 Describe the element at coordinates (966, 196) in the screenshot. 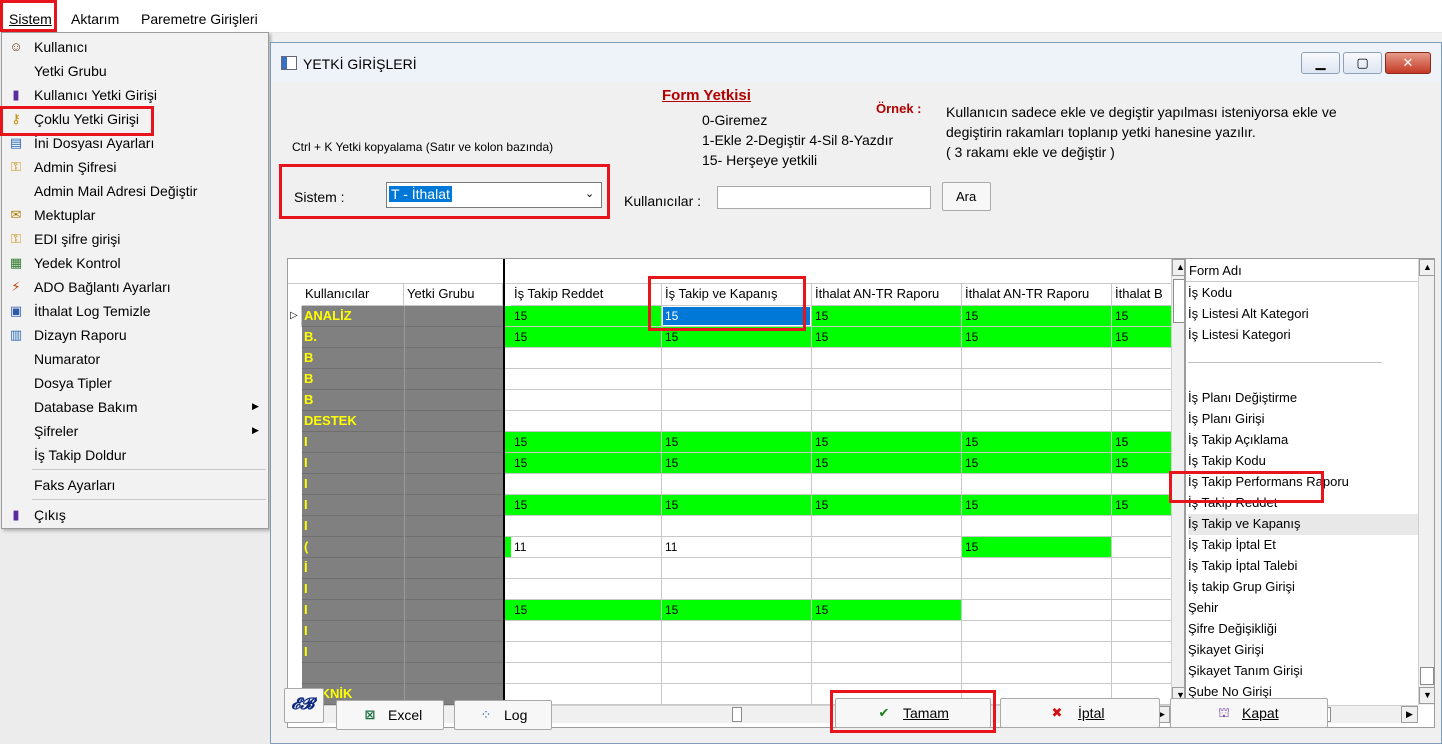

I see `ara-button: Ara` at that location.